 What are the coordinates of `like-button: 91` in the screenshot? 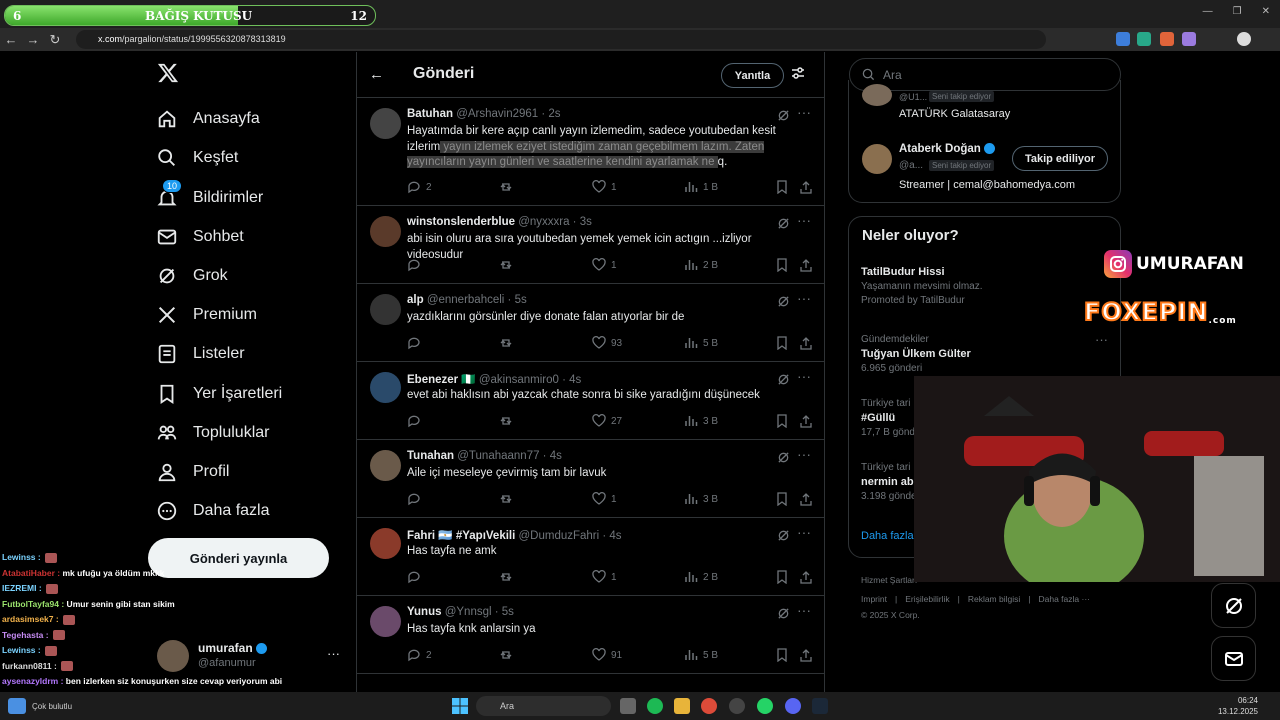 It's located at (607, 655).